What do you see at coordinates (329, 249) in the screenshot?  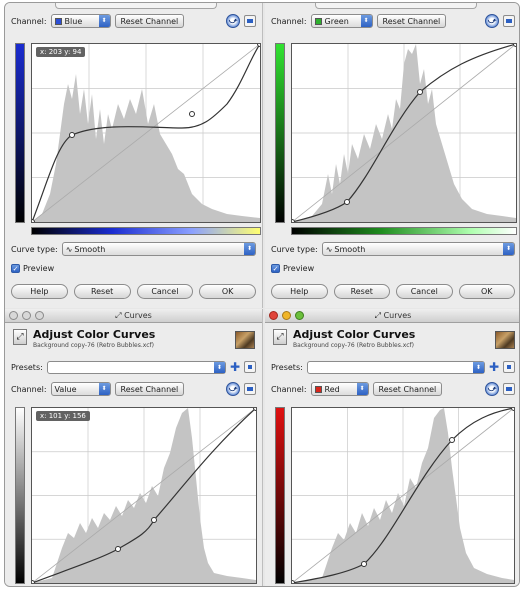 I see `smooth-curve-icon: ∿` at bounding box center [329, 249].